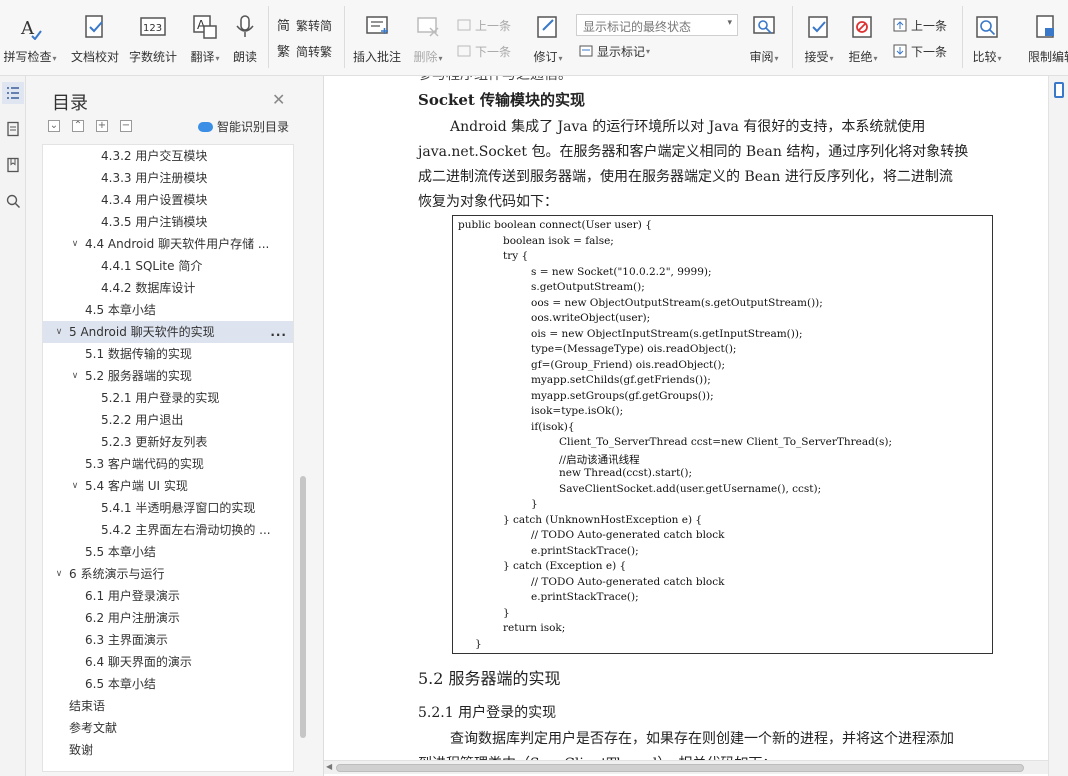 Image resolution: width=1068 pixels, height=776 pixels. Describe the element at coordinates (31, 29) in the screenshot. I see `spell-check-icon: A` at that location.